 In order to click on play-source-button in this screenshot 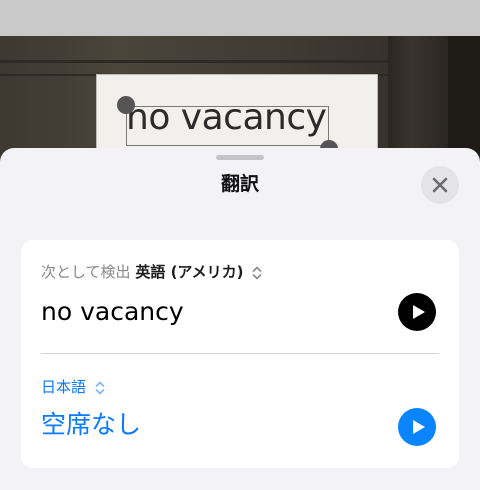, I will do `click(417, 312)`.